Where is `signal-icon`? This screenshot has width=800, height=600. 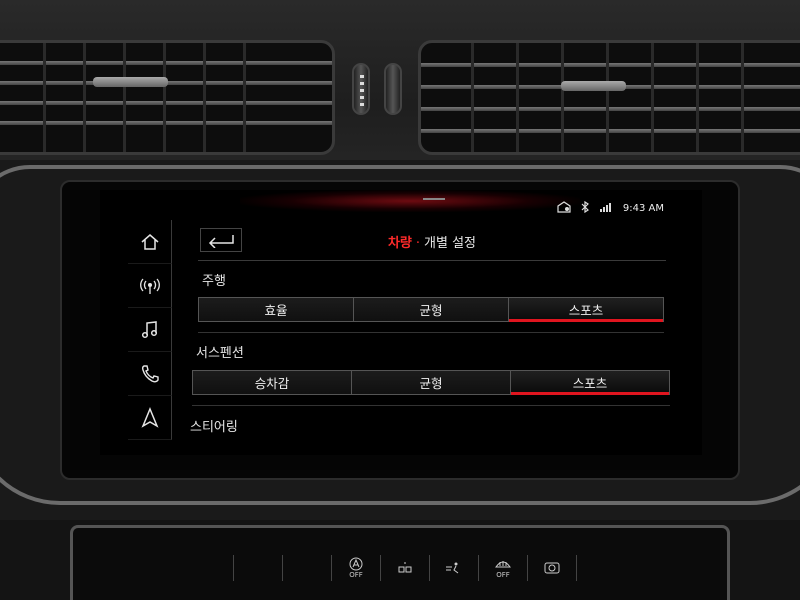
signal-icon is located at coordinates (606, 208).